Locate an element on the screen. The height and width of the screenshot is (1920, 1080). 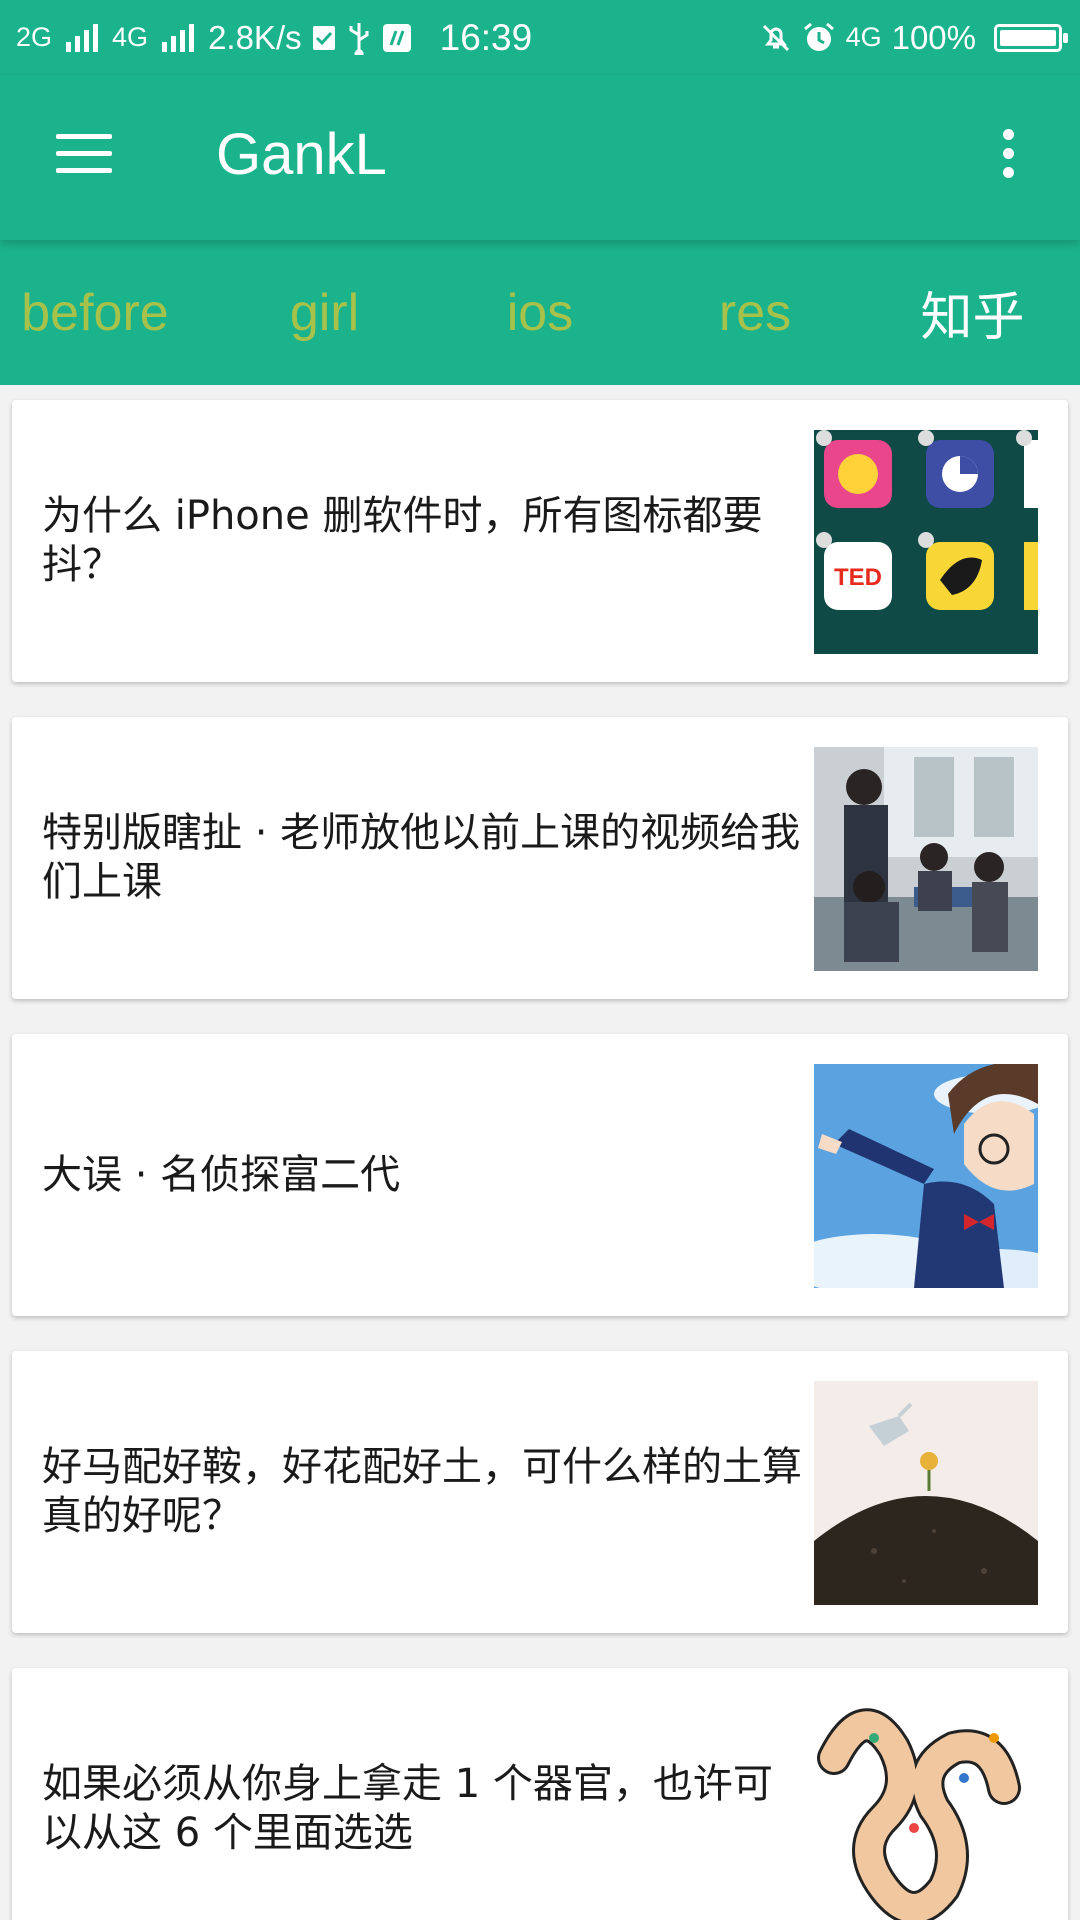
app-icons-thumbnail: TED is located at coordinates (926, 542).